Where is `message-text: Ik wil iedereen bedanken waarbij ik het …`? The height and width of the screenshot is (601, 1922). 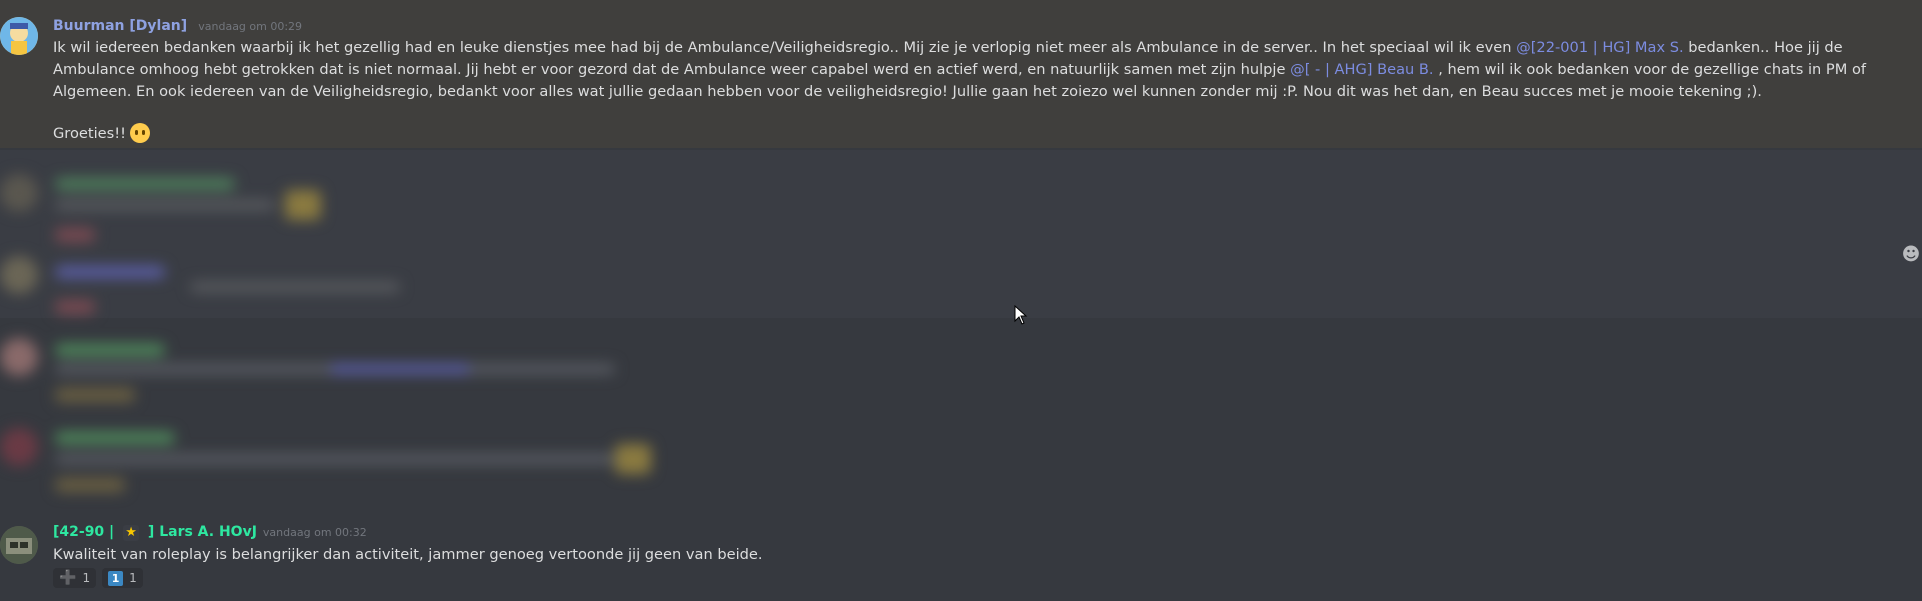 message-text: Ik wil iedereen bedanken waarbij ik het … is located at coordinates (983, 70).